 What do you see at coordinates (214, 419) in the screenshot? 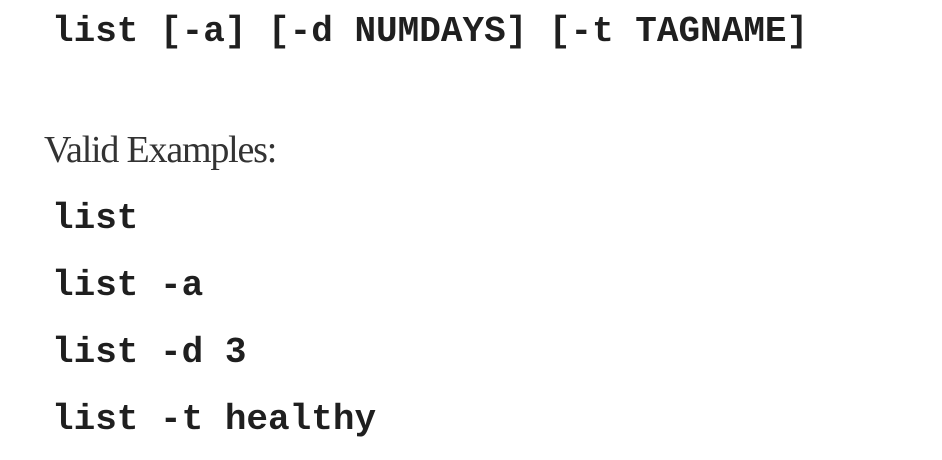
I see `example-command: list -t healthy` at bounding box center [214, 419].